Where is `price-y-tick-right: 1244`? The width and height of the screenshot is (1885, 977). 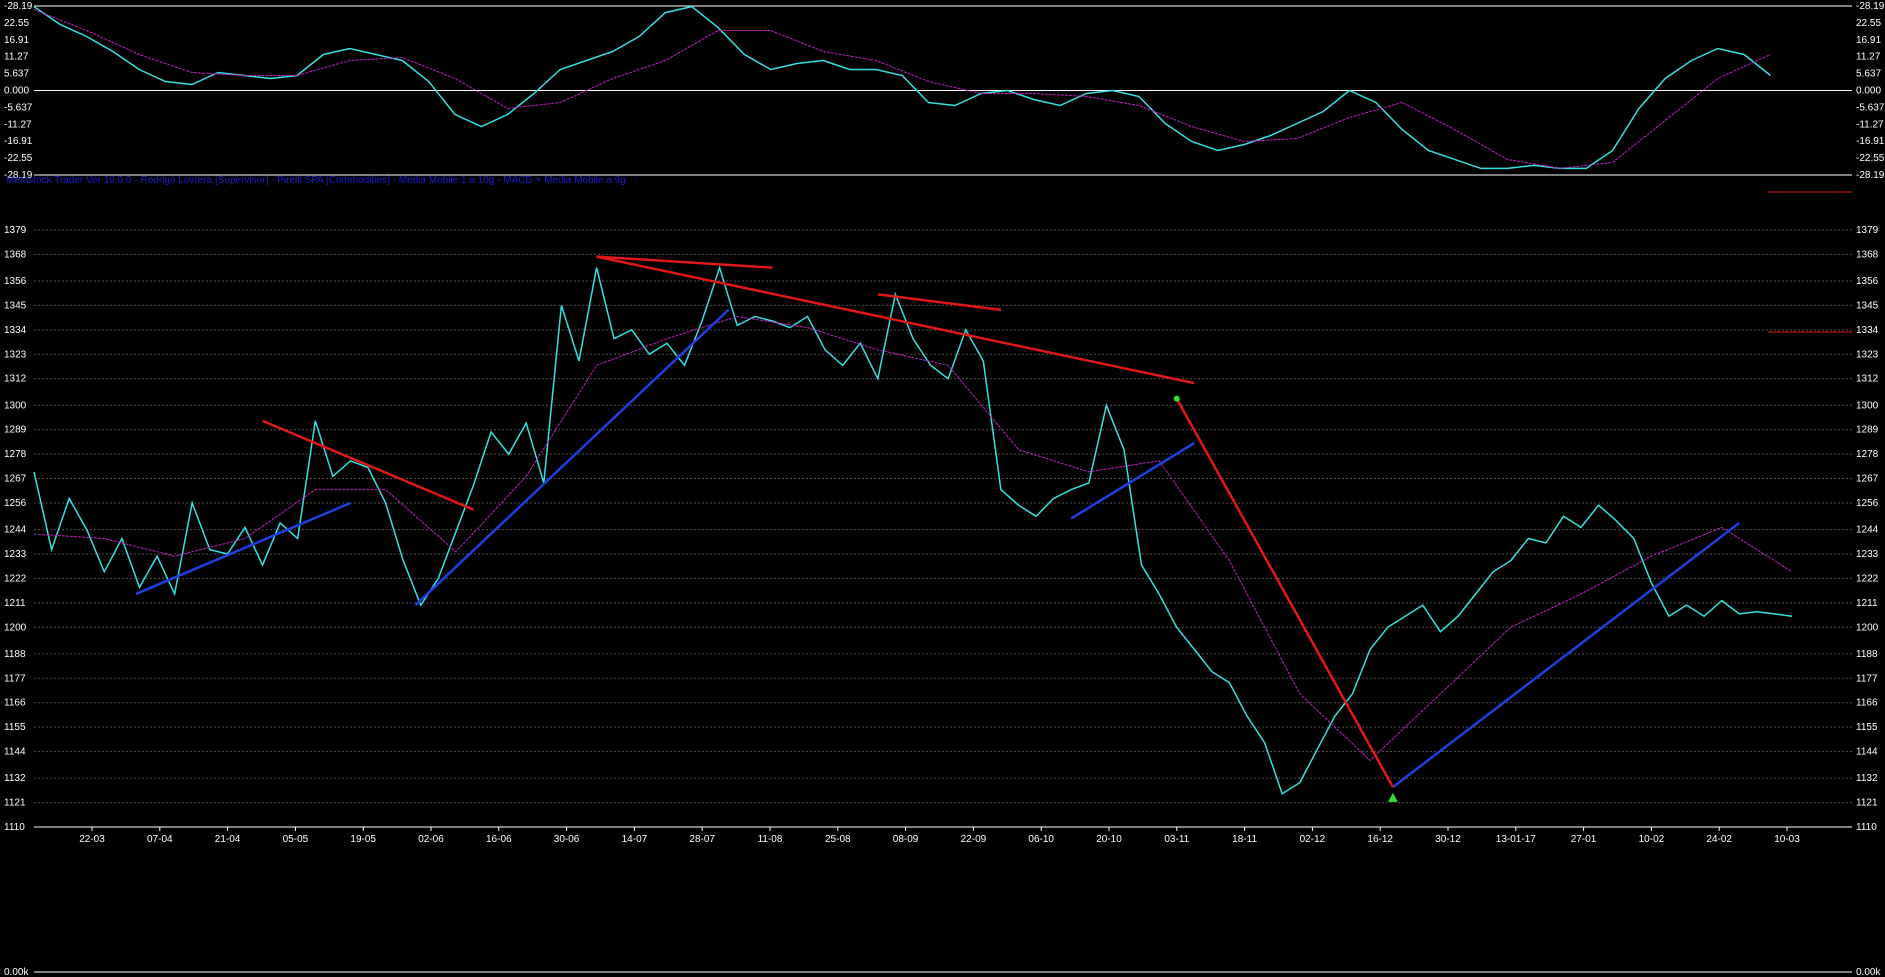 price-y-tick-right: 1244 is located at coordinates (1867, 530).